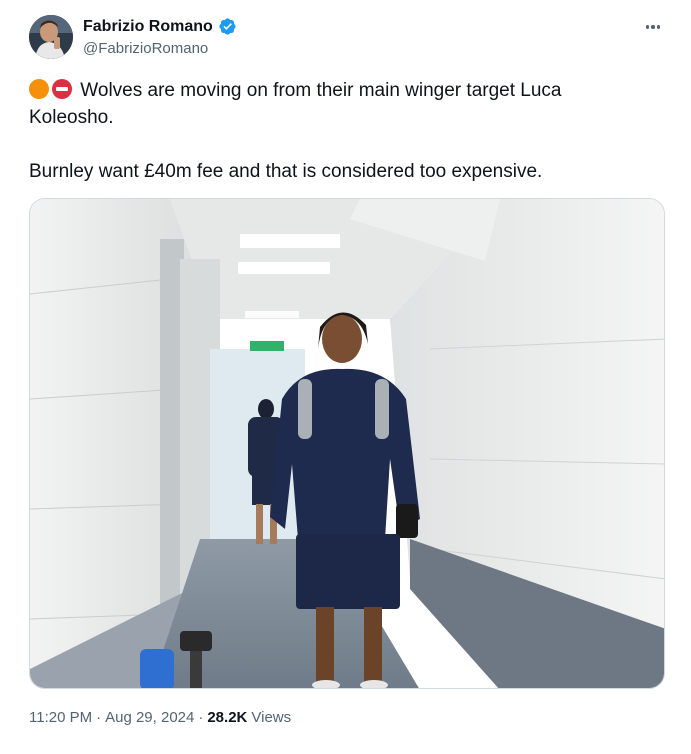  Describe the element at coordinates (227, 26) in the screenshot. I see `verified-badge-icon` at that location.